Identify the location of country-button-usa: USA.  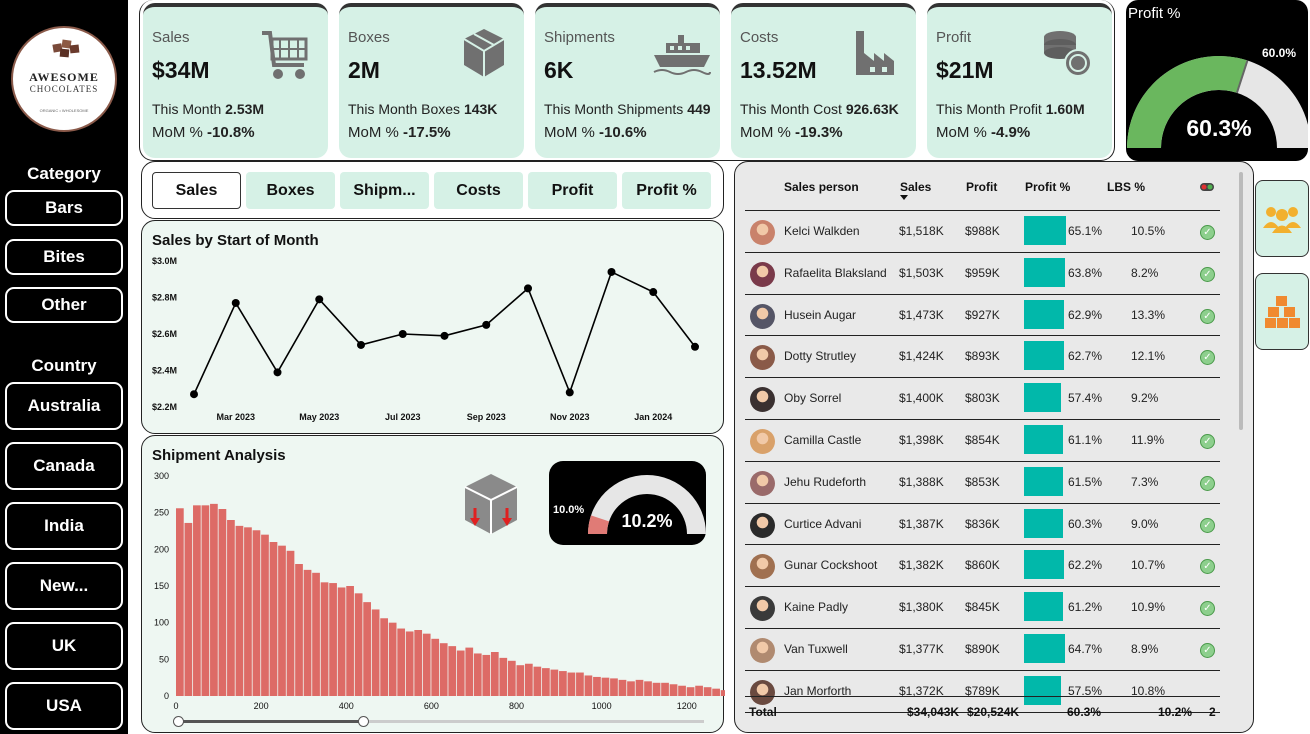
(64, 706).